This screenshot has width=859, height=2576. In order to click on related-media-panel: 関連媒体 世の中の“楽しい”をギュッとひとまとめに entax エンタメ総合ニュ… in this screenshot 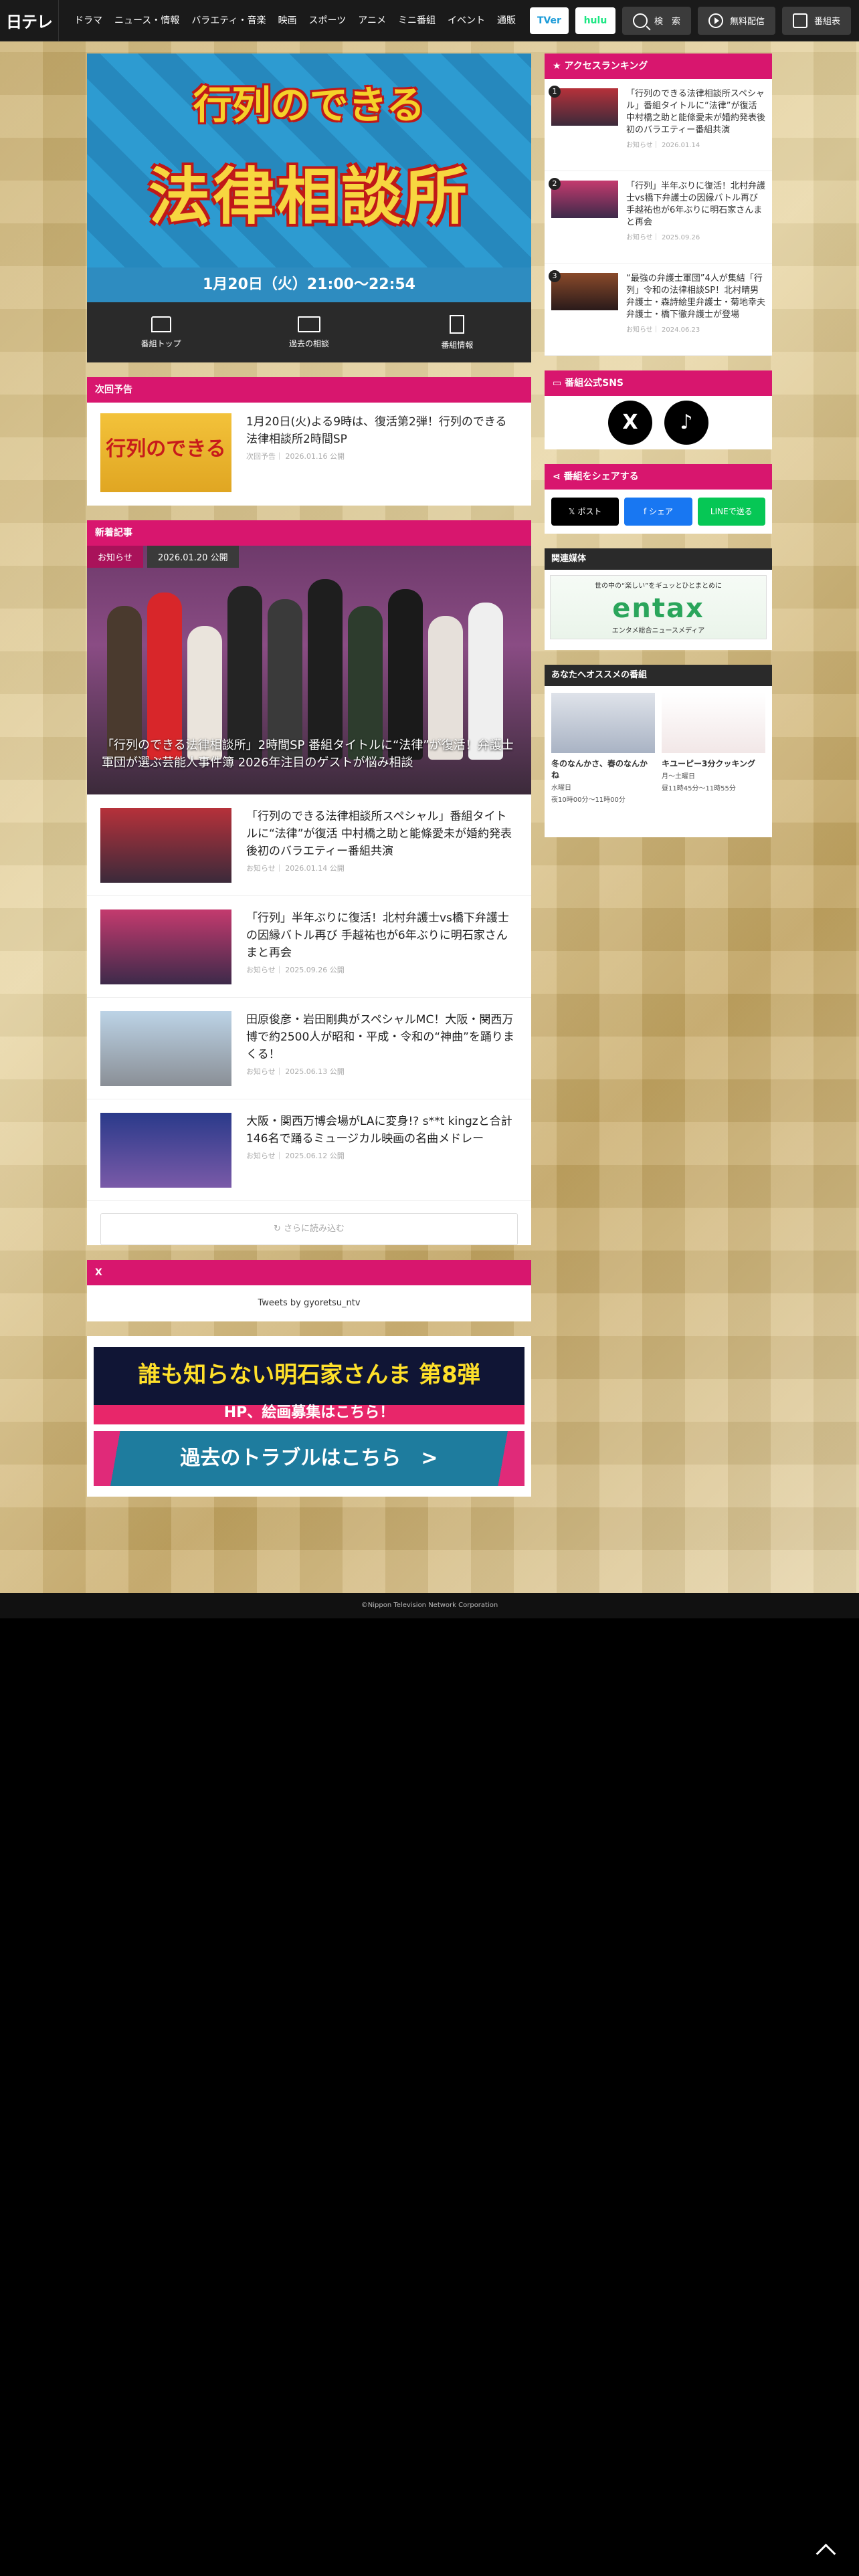, I will do `click(658, 599)`.